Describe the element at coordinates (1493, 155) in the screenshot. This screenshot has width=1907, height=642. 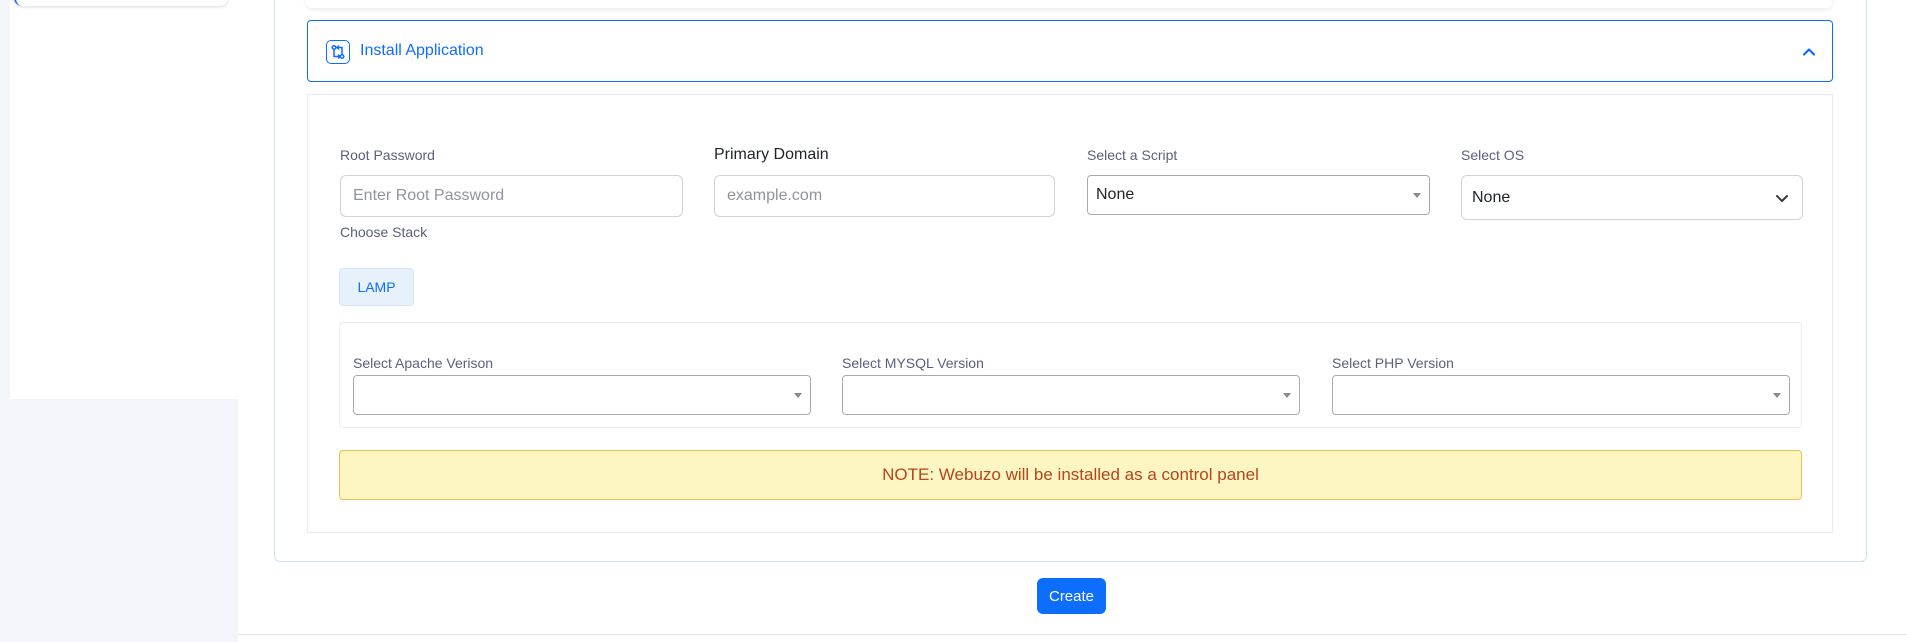
I see `select-os-label: Select OS` at that location.